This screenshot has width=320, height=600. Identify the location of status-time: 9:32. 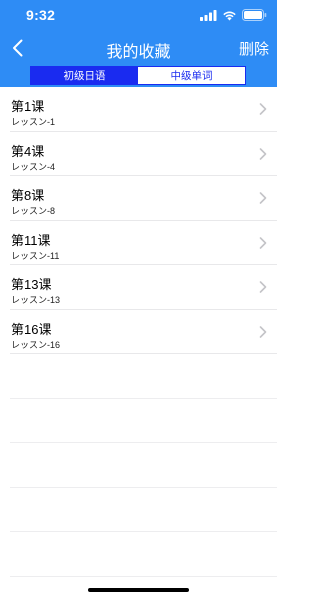
(41, 15).